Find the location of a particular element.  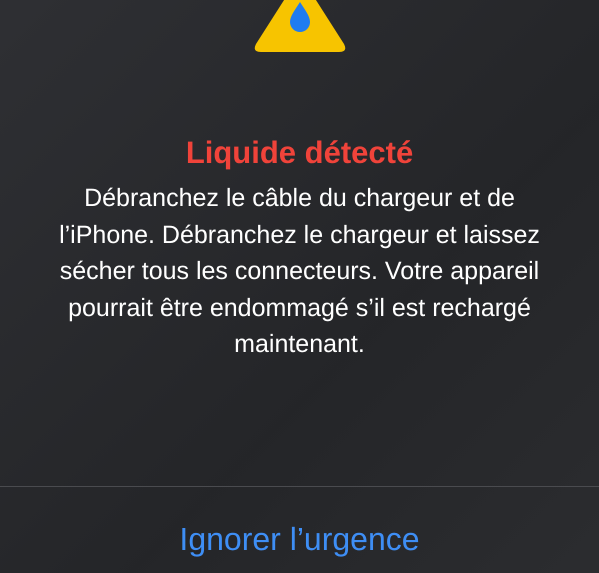

ignore-button: Ignorer l’urgence is located at coordinates (299, 539).